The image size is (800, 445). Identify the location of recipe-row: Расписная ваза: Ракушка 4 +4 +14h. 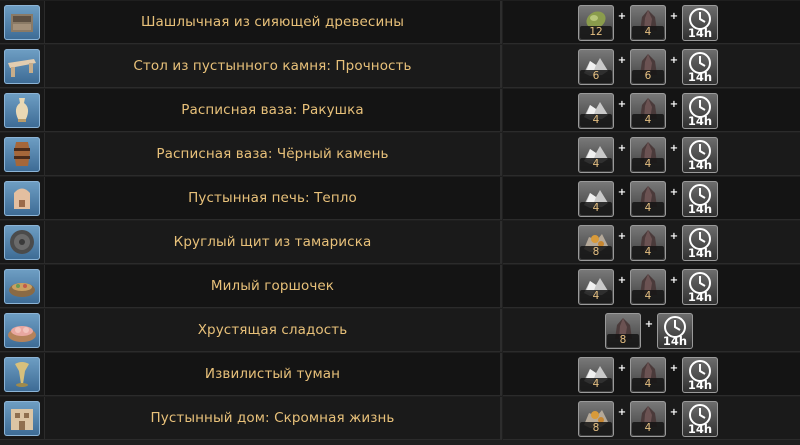
(400, 110).